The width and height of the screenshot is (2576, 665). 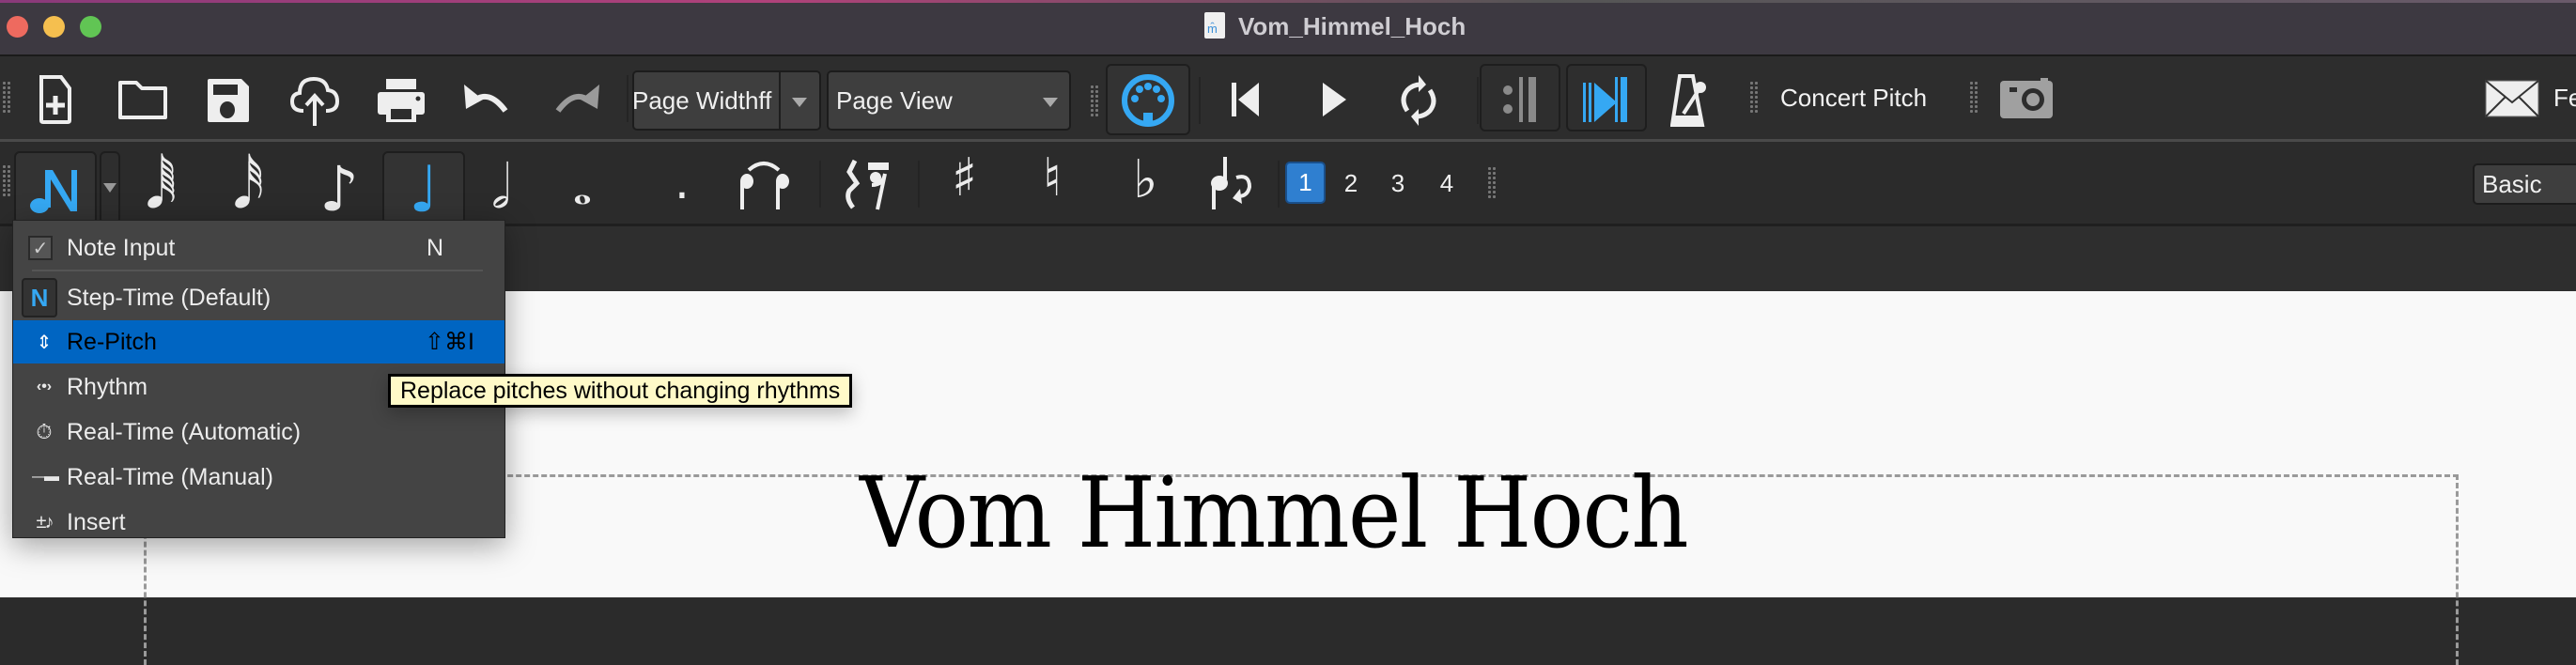 I want to click on open-button, so click(x=142, y=100).